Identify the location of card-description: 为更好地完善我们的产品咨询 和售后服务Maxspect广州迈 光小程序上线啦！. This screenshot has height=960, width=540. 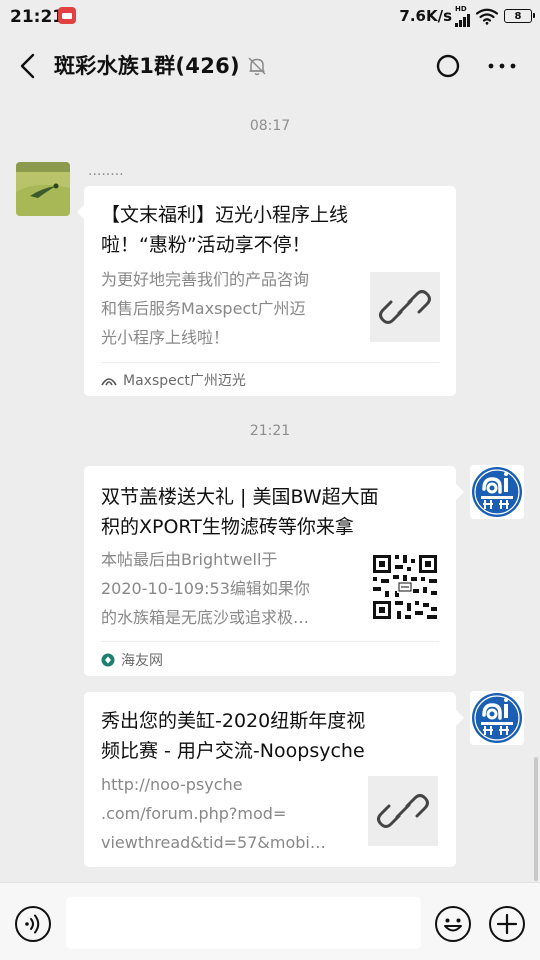
(205, 308).